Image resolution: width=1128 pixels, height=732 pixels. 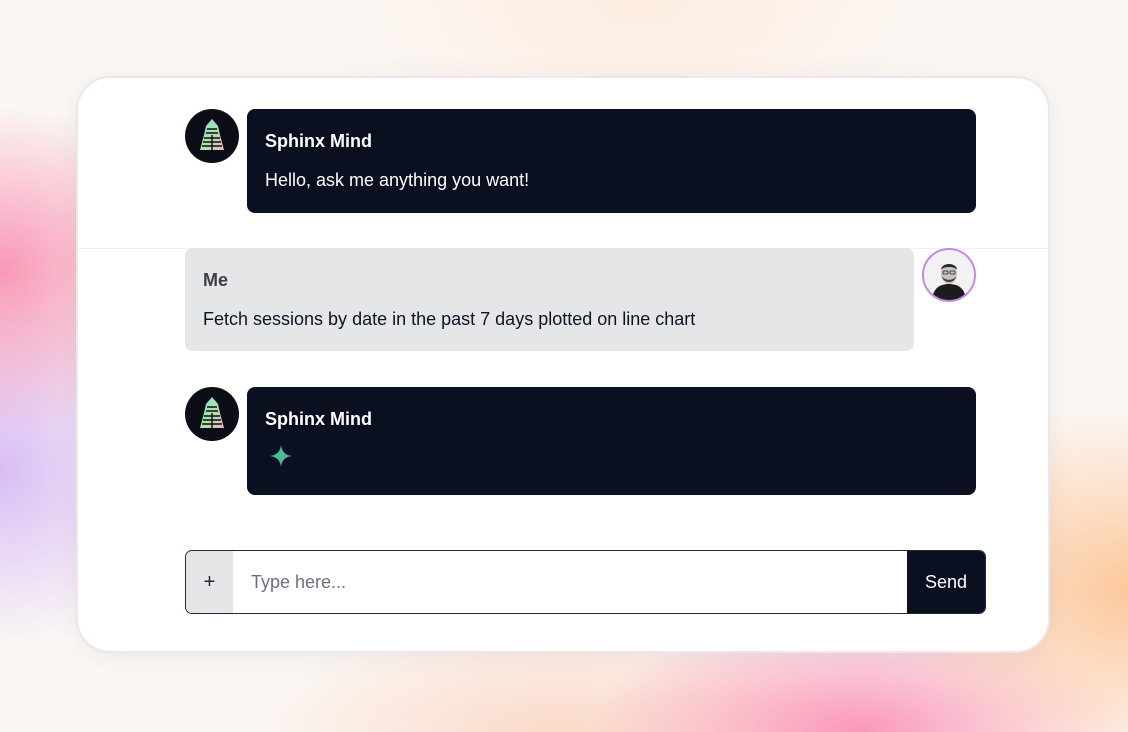 What do you see at coordinates (570, 582) in the screenshot?
I see `message-input` at bounding box center [570, 582].